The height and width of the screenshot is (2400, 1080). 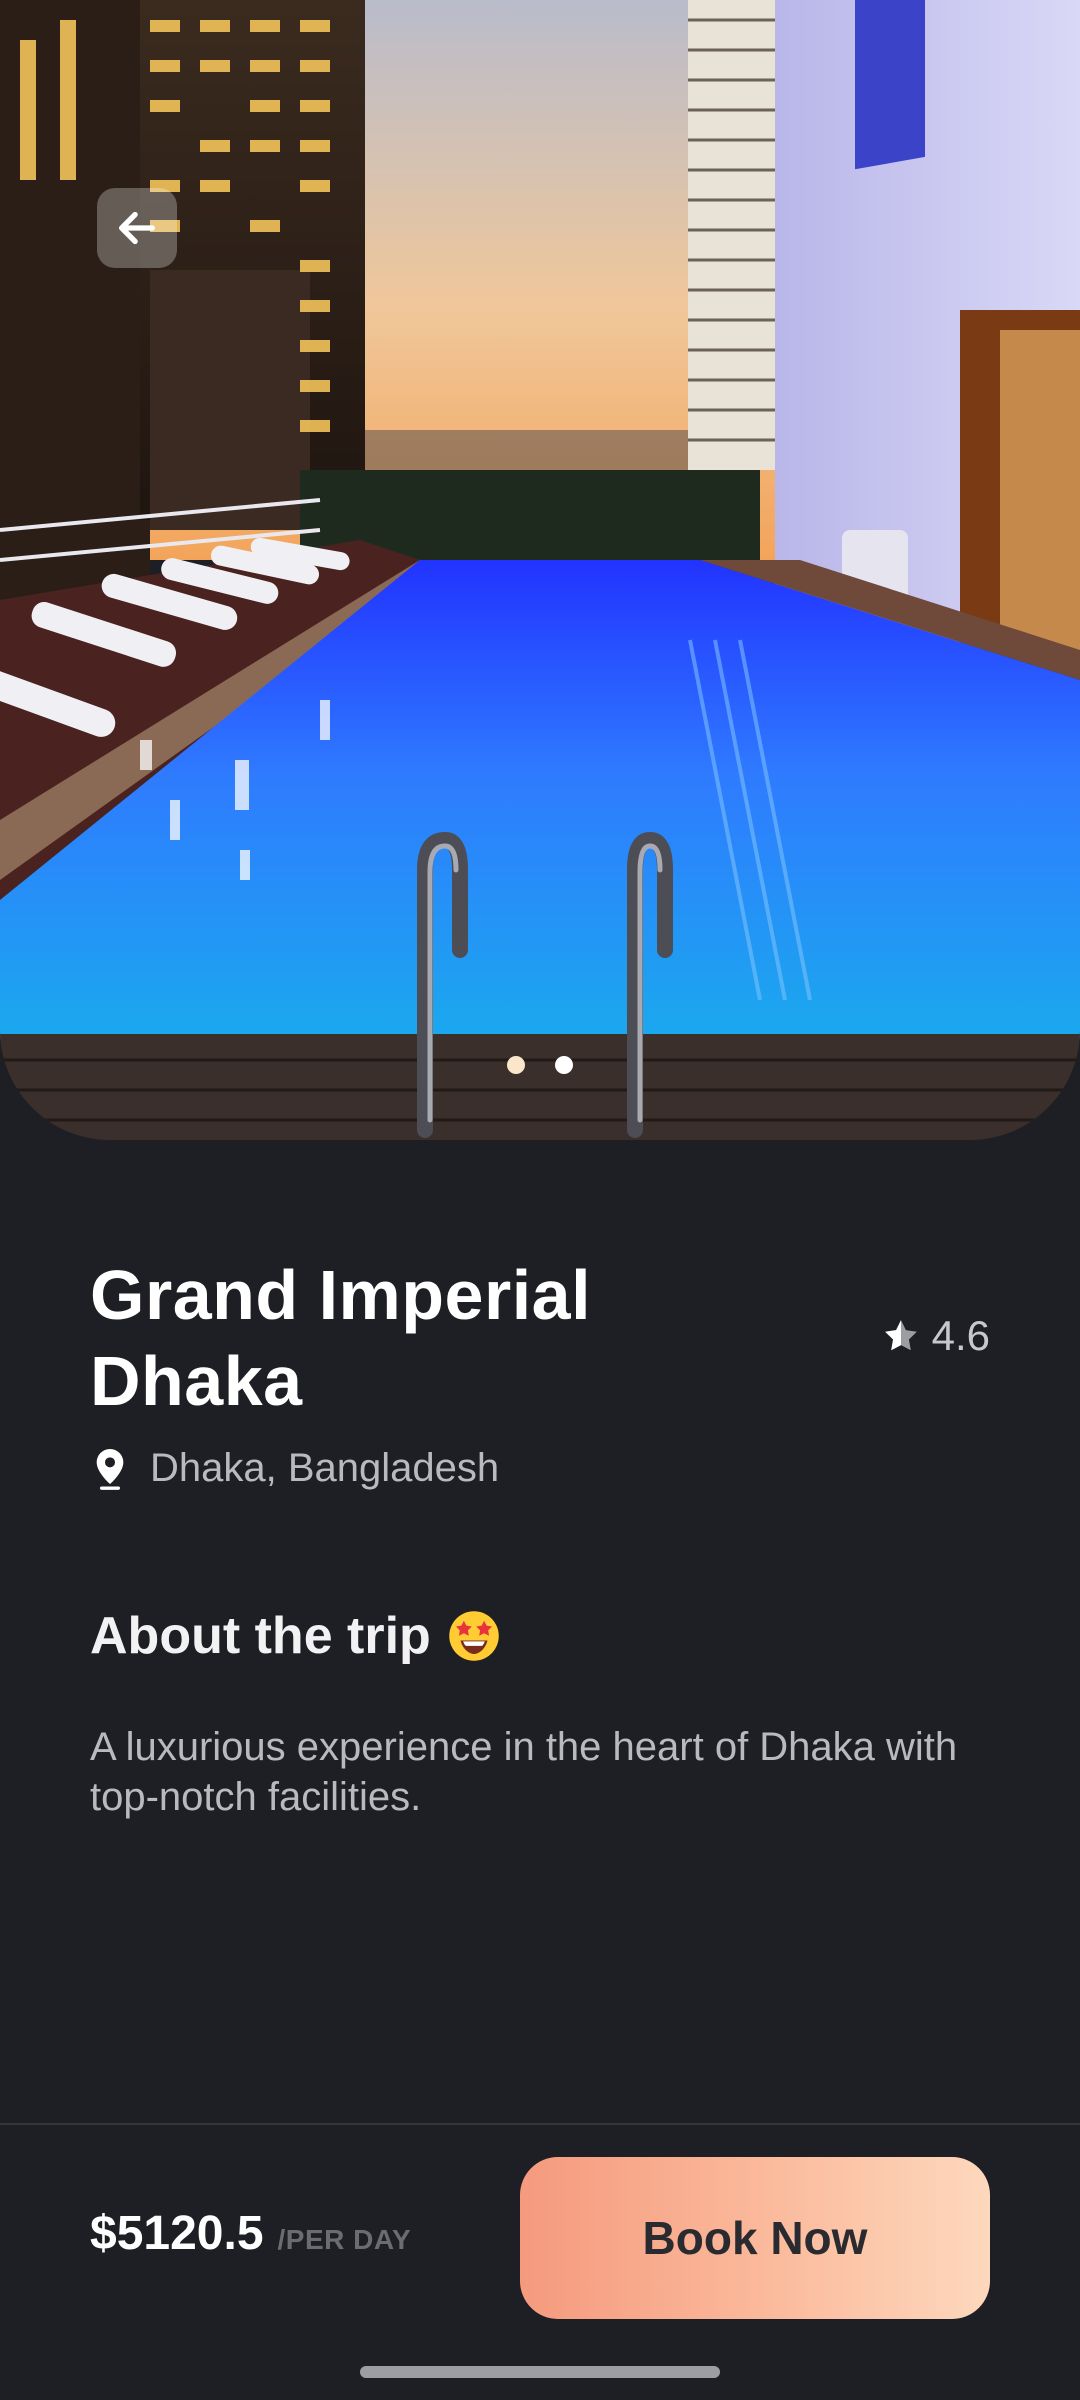 What do you see at coordinates (755, 2238) in the screenshot?
I see `book-now-button: Book Now` at bounding box center [755, 2238].